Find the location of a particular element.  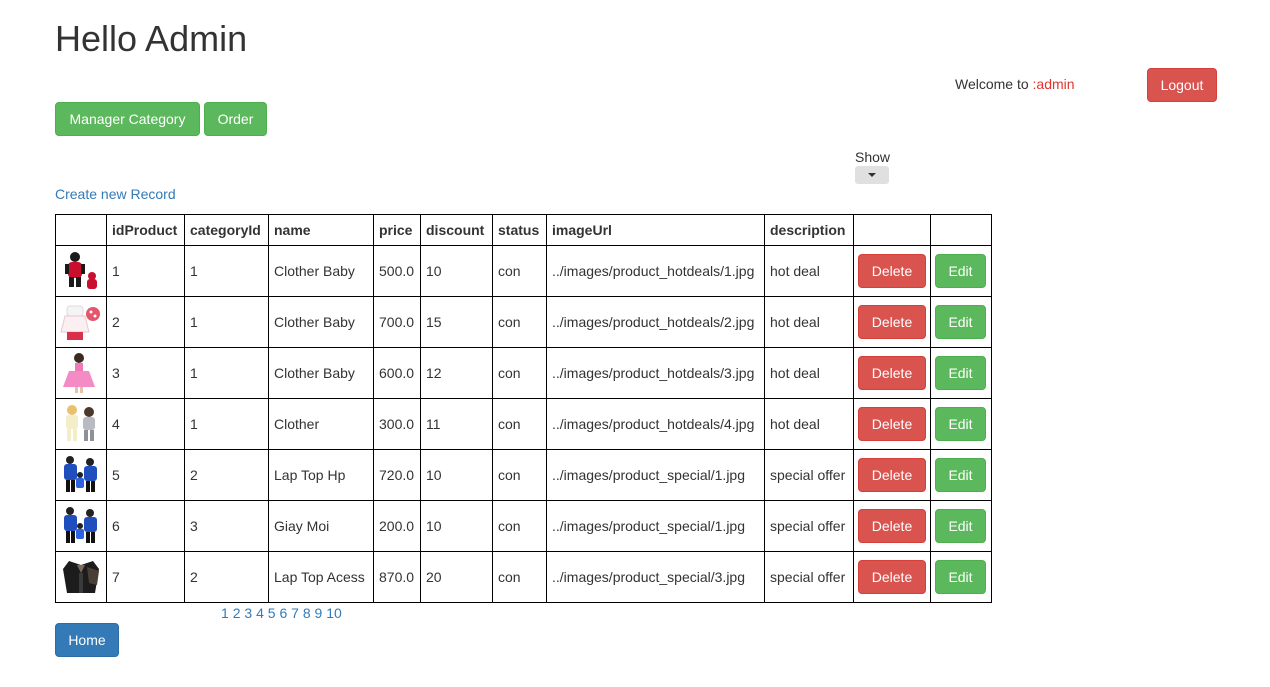

page-link: 9 is located at coordinates (319, 613).